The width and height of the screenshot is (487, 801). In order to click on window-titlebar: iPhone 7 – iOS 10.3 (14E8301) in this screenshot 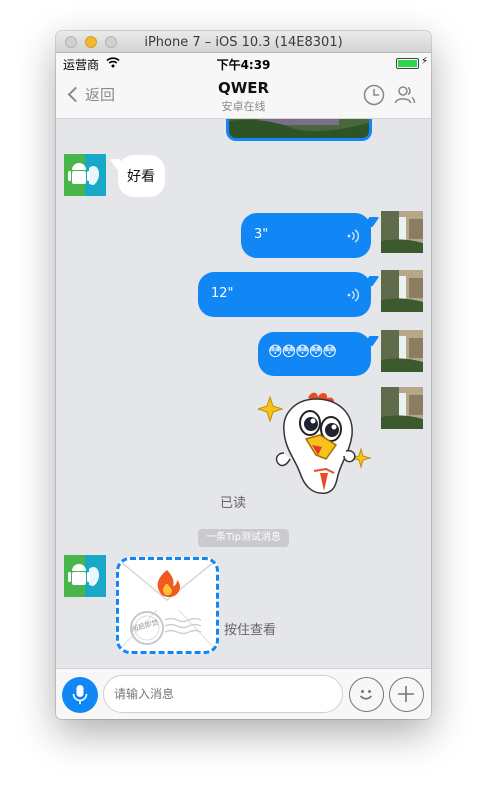, I will do `click(243, 42)`.